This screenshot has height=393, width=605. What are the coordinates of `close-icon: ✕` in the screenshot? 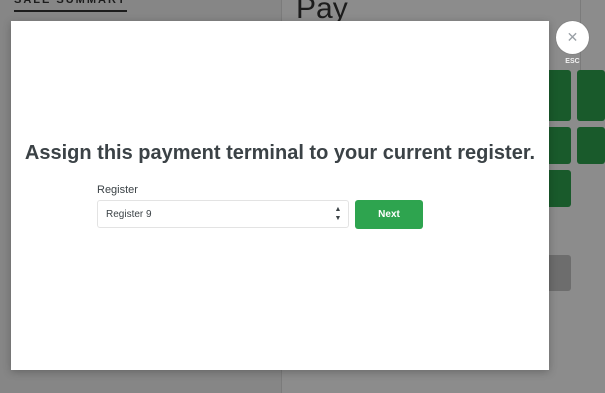 It's located at (572, 37).